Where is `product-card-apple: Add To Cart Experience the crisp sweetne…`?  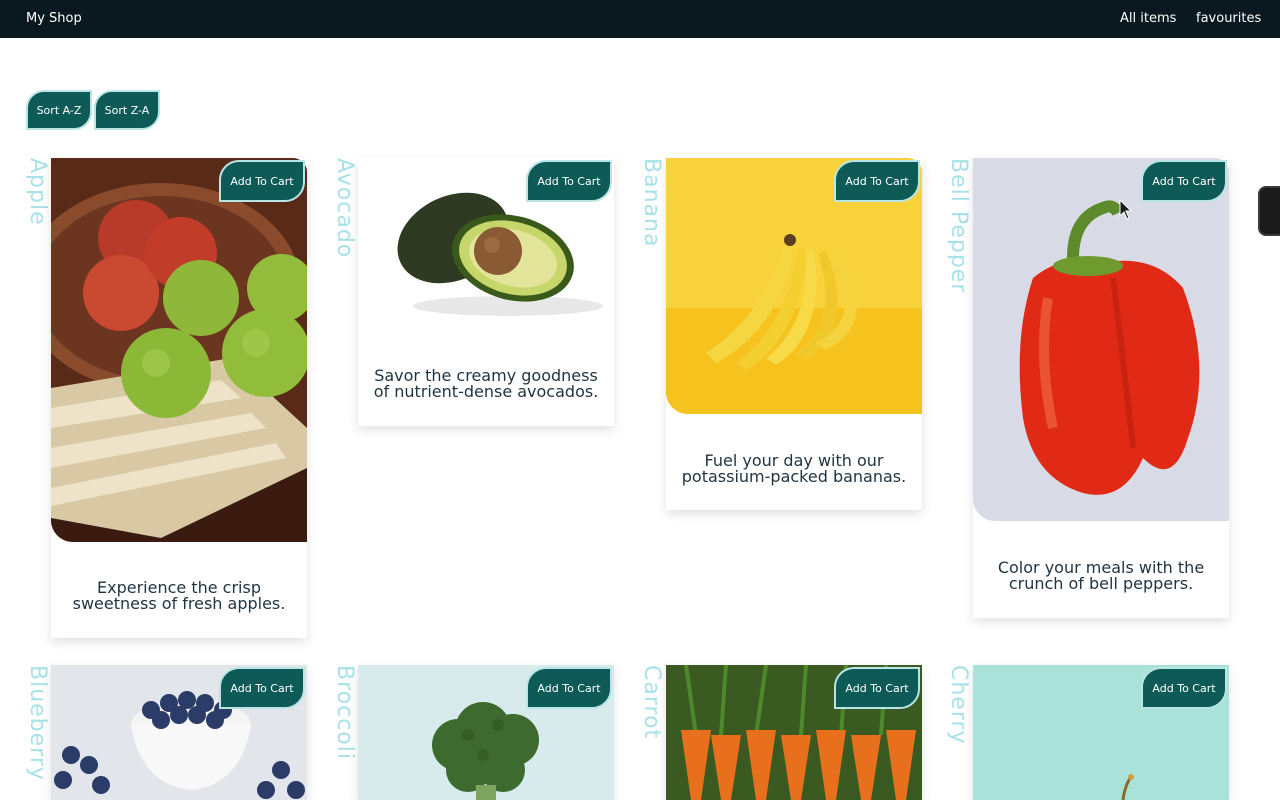 product-card-apple: Add To Cart Experience the crisp sweetne… is located at coordinates (179, 398).